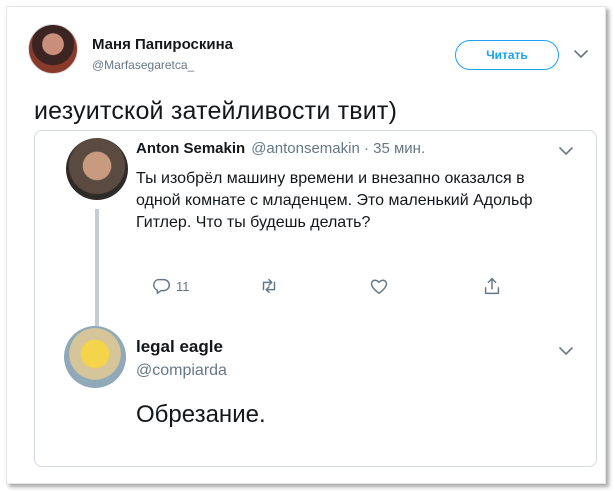 This screenshot has width=615, height=491. What do you see at coordinates (338, 148) in the screenshot?
I see `reply-author-meta: @antonsemakin · 35 мин.` at bounding box center [338, 148].